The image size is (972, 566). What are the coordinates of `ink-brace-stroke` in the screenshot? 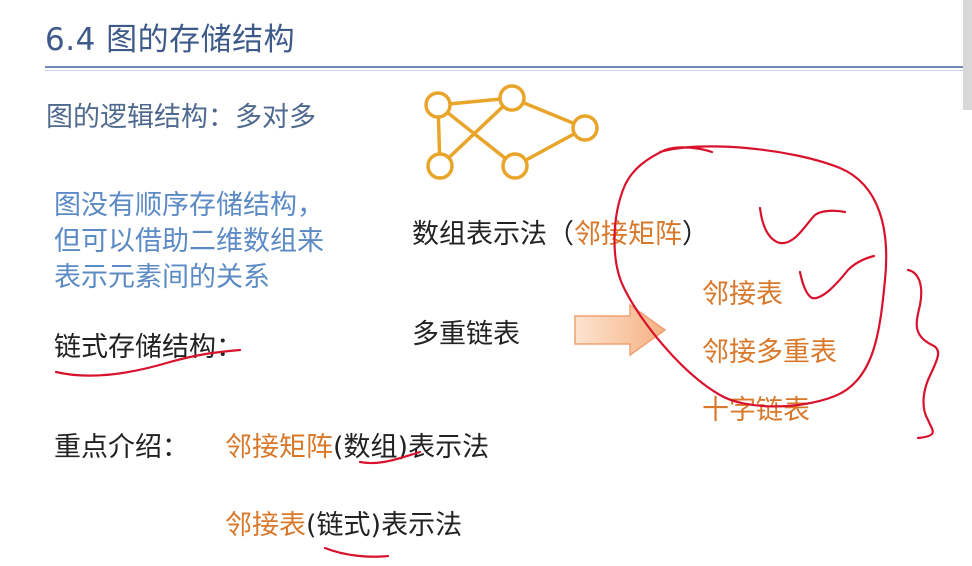 It's located at (923, 354).